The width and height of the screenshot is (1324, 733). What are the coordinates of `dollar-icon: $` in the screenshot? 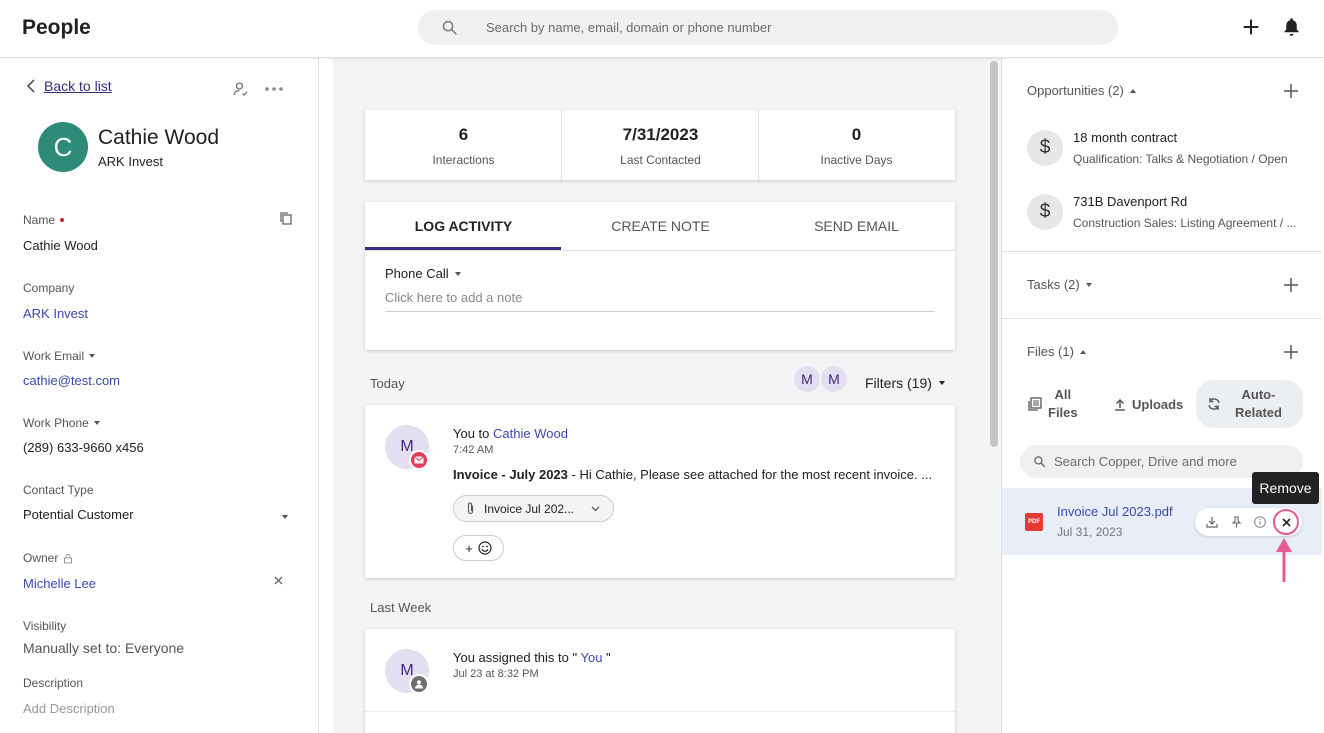 It's located at (1045, 212).